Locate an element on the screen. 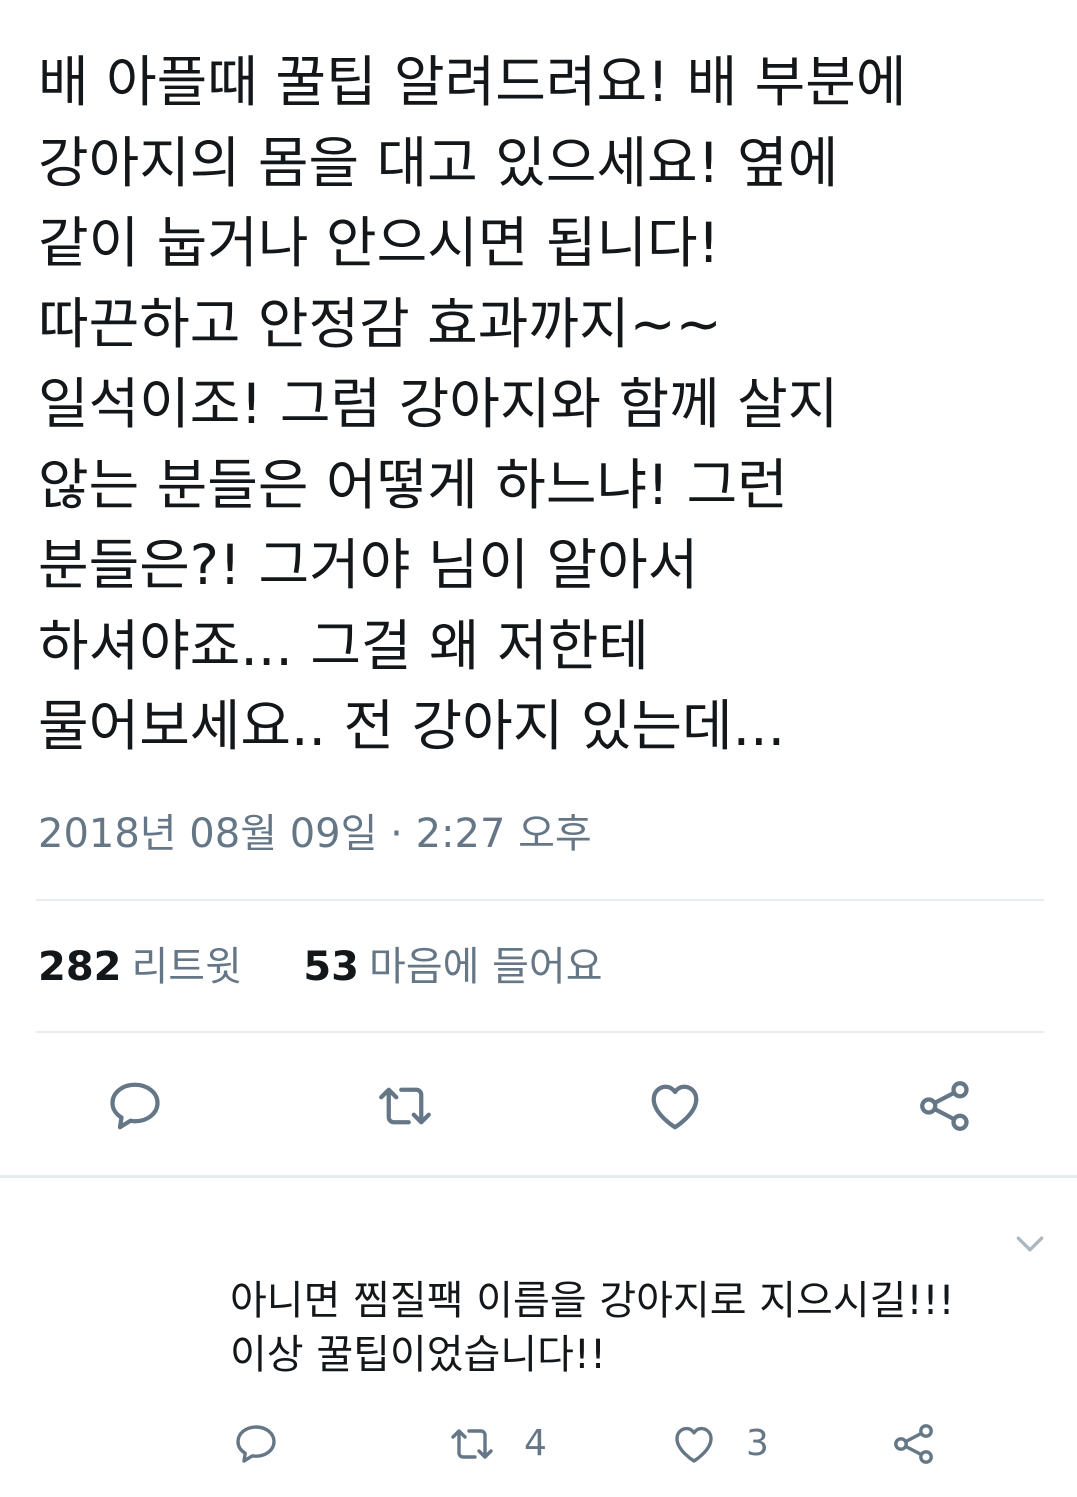 This screenshot has height=1497, width=1077. reply-like-count: 3 is located at coordinates (757, 1443).